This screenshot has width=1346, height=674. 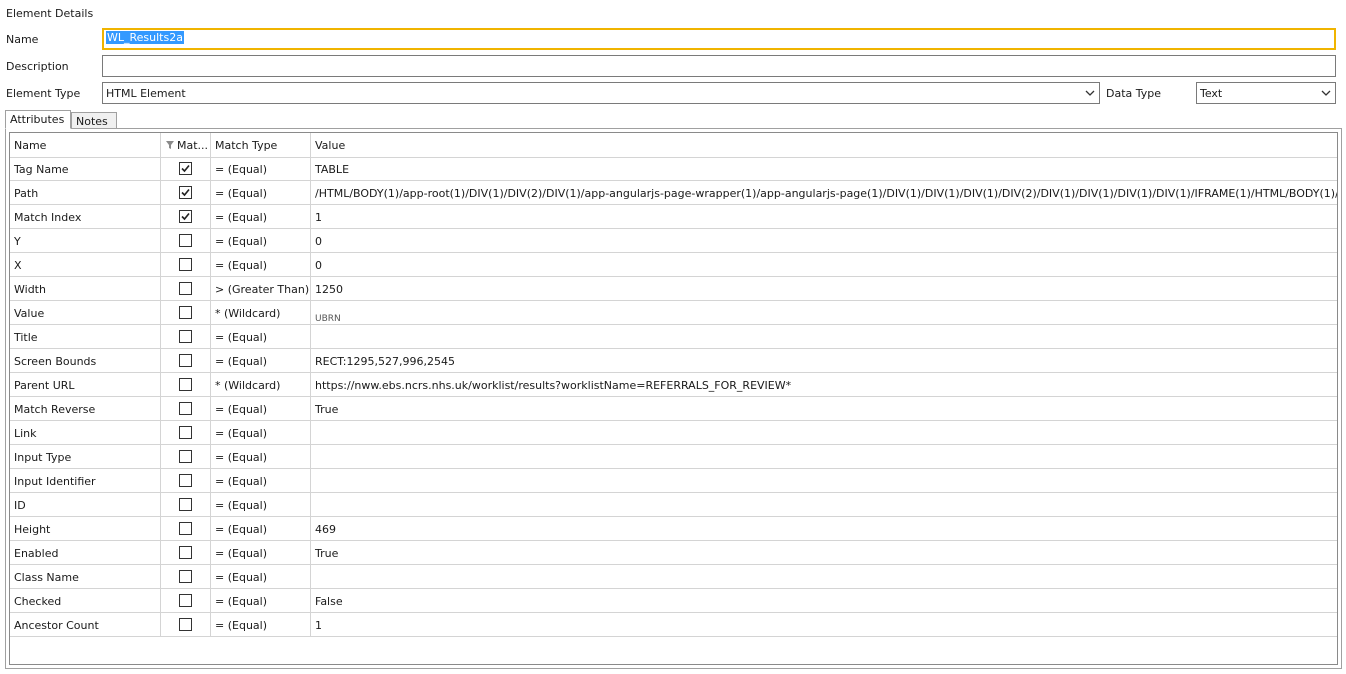 I want to click on table-row: Match Reverse = (Equal) True, so click(x=673, y=409).